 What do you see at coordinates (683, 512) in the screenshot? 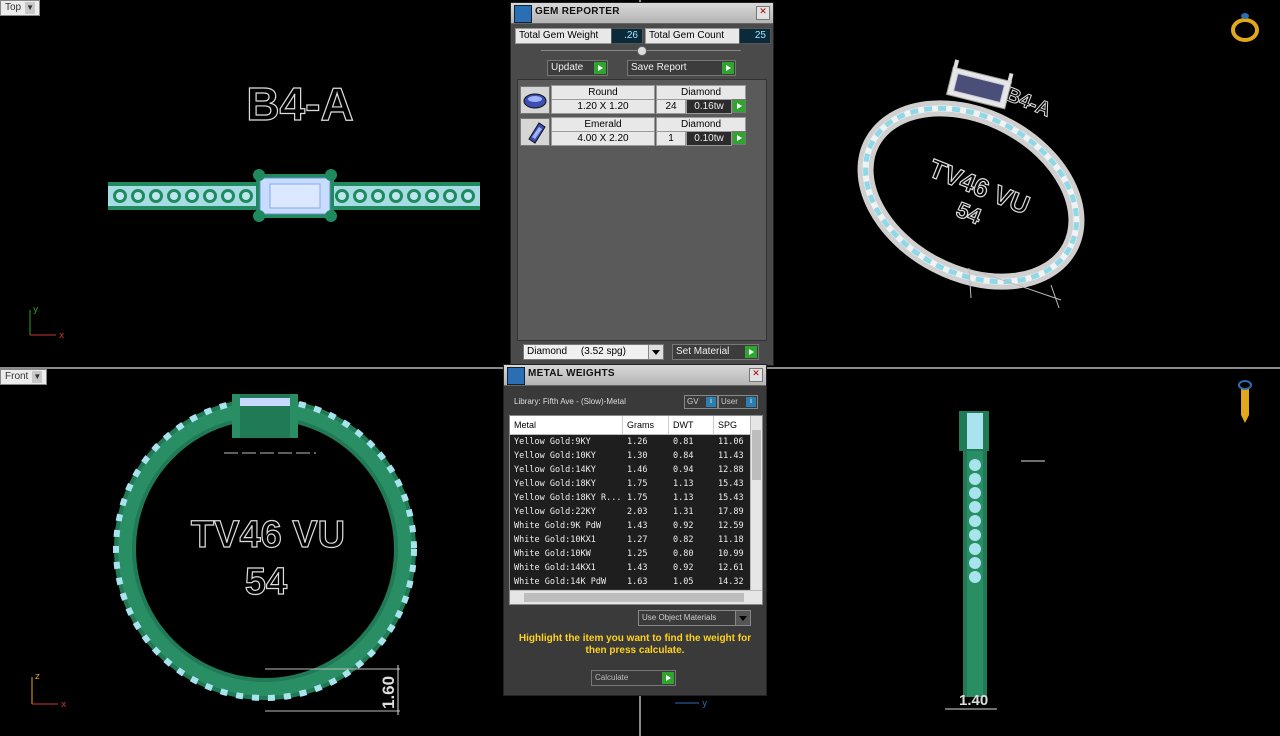
I see `dwt-cell: 1.31` at bounding box center [683, 512].